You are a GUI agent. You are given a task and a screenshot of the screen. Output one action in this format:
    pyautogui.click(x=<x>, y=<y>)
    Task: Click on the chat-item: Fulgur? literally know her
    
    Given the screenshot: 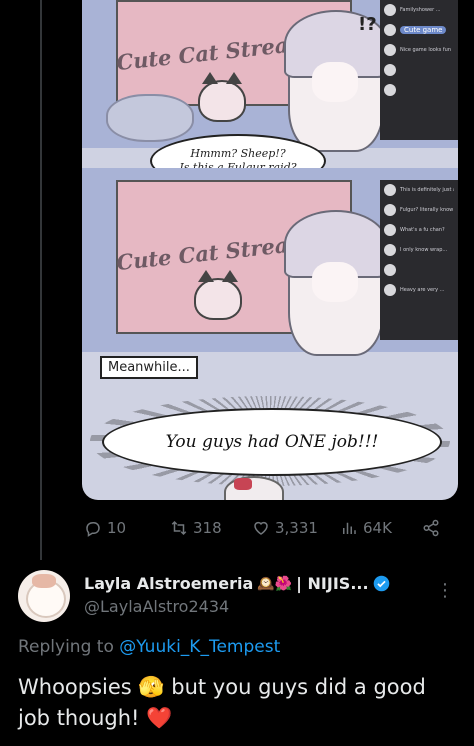 What is the action you would take?
    pyautogui.click(x=419, y=210)
    